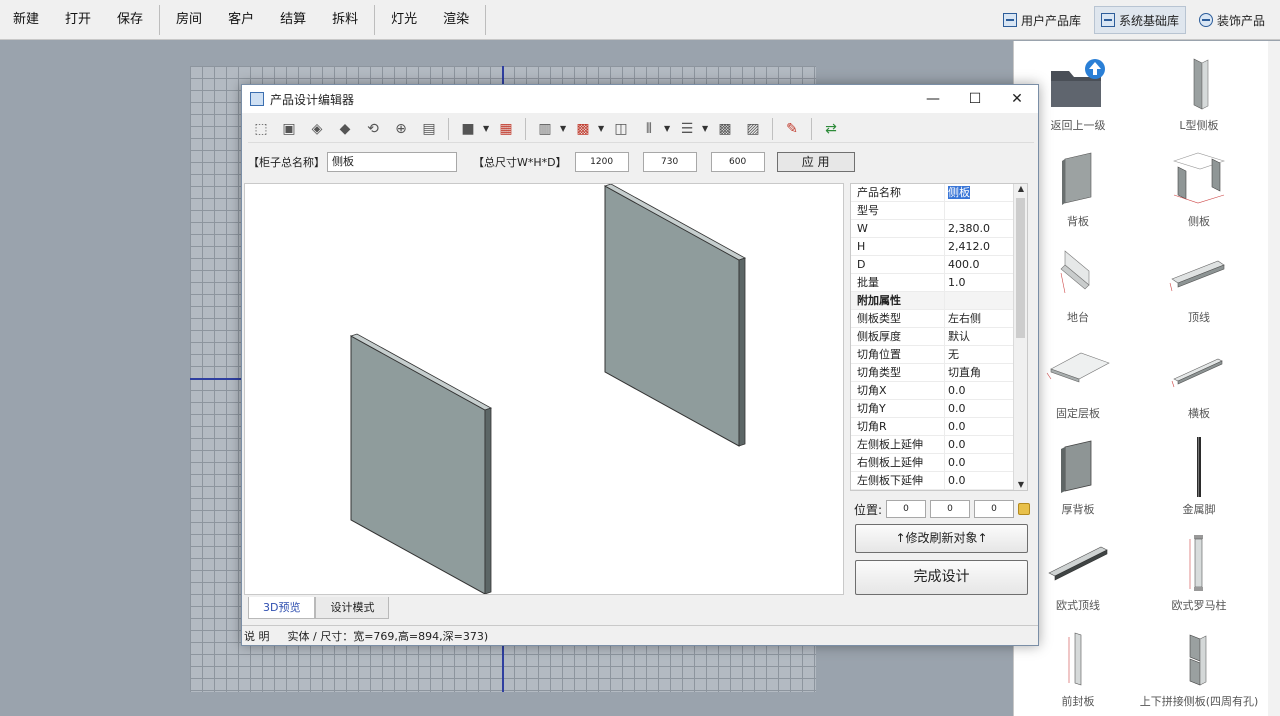 The width and height of the screenshot is (1280, 716). Describe the element at coordinates (429, 129) in the screenshot. I see `screenshot-button: ▤` at that location.